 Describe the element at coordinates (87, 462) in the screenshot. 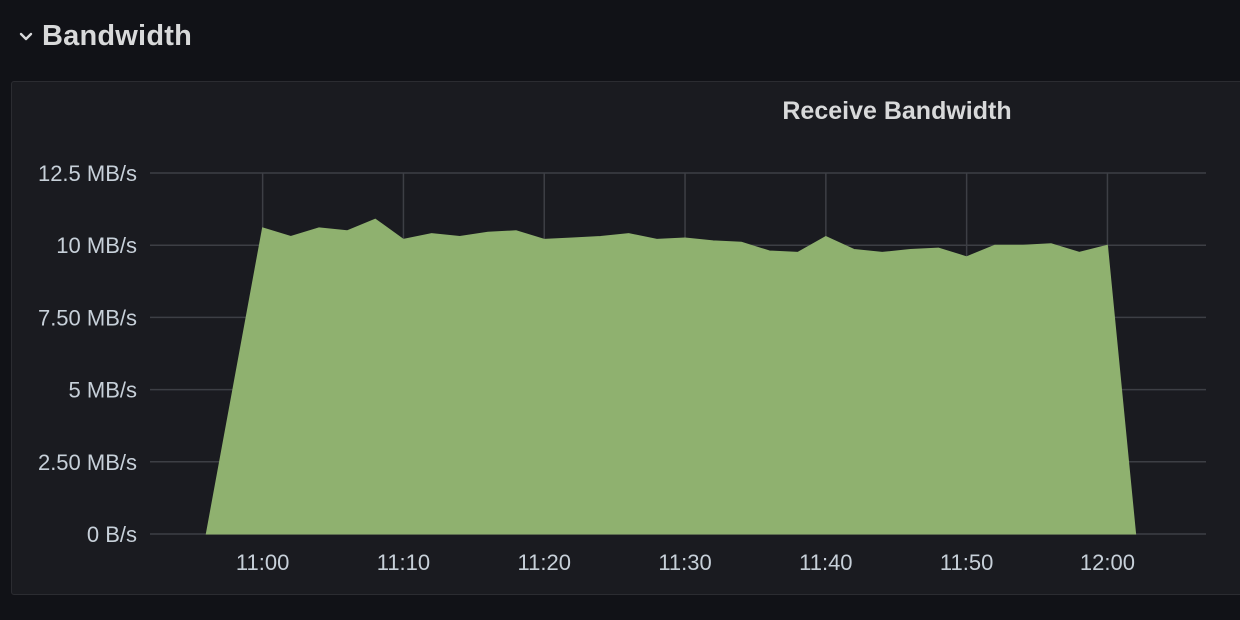

I see `y-tick-label: 2.50 MB/s` at that location.